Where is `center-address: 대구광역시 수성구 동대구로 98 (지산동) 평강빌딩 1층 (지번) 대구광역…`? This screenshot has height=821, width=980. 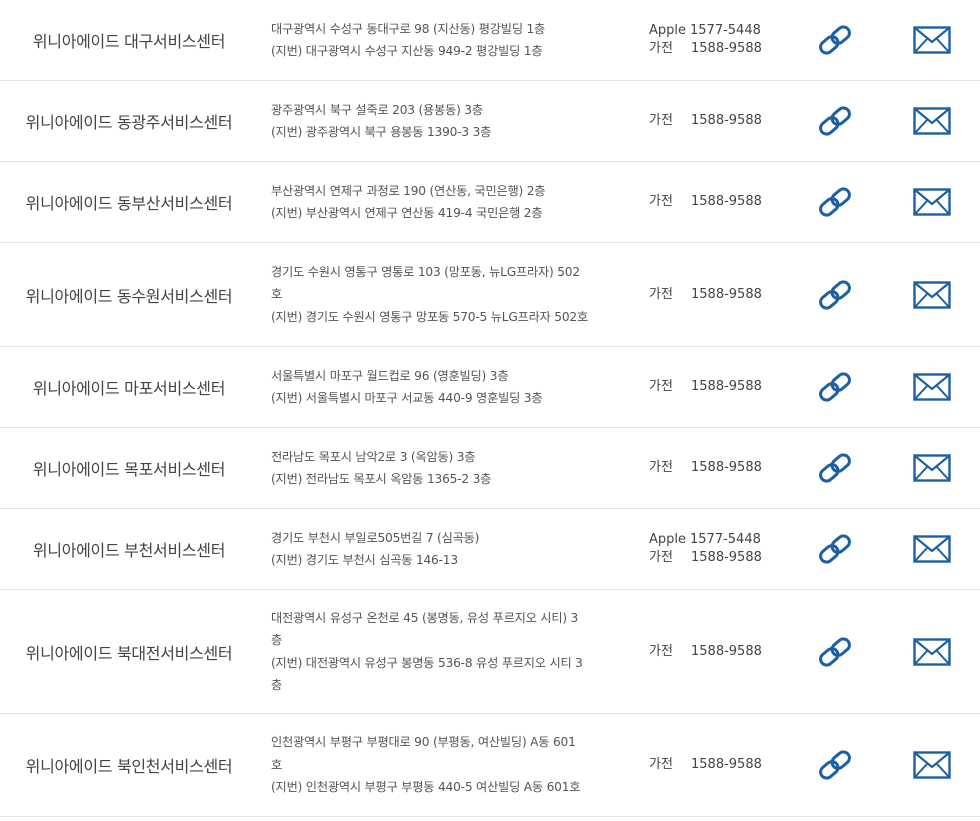
center-address: 대구광역시 수성구 동대구로 98 (지산동) 평강빌딩 1층 (지번) 대구광역… is located at coordinates (441, 40).